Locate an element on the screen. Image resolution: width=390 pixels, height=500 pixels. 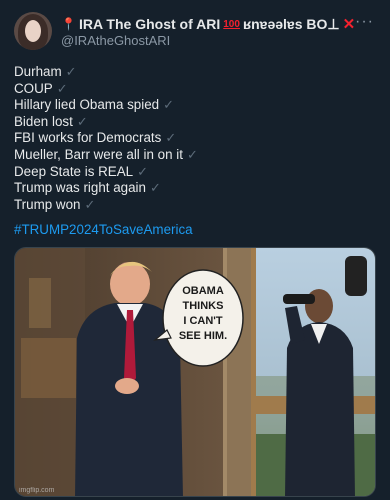
text-line: Hillary lied Obama spied ✓ is located at coordinates (106, 105).